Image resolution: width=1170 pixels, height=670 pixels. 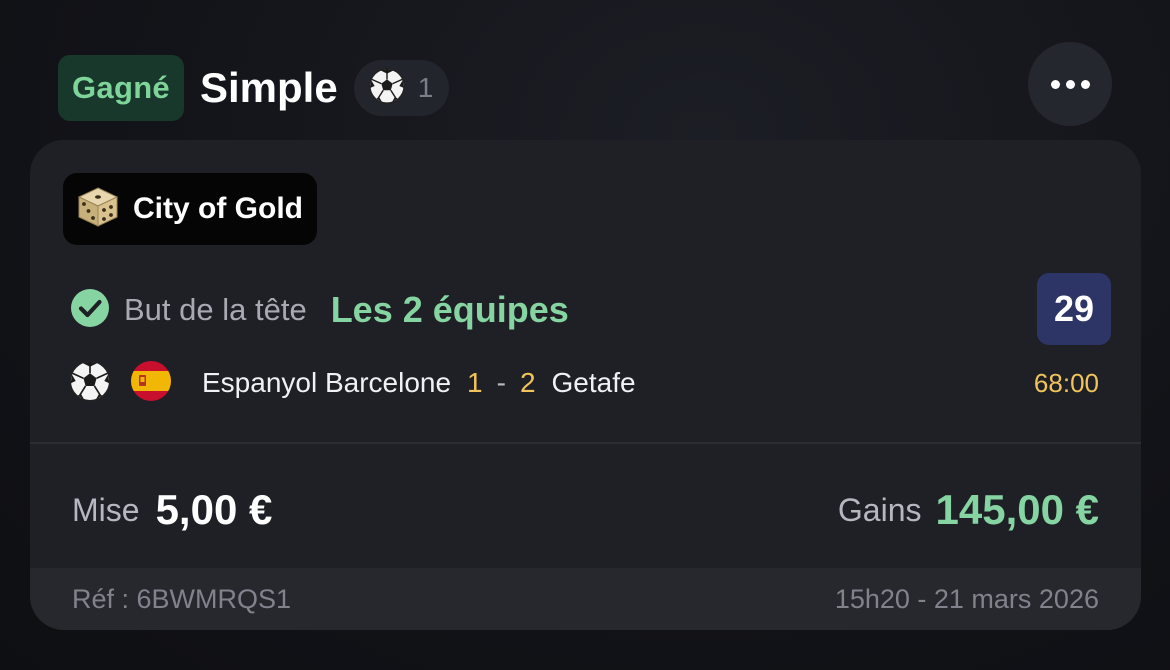 I want to click on gains-label: Gains, so click(x=879, y=509).